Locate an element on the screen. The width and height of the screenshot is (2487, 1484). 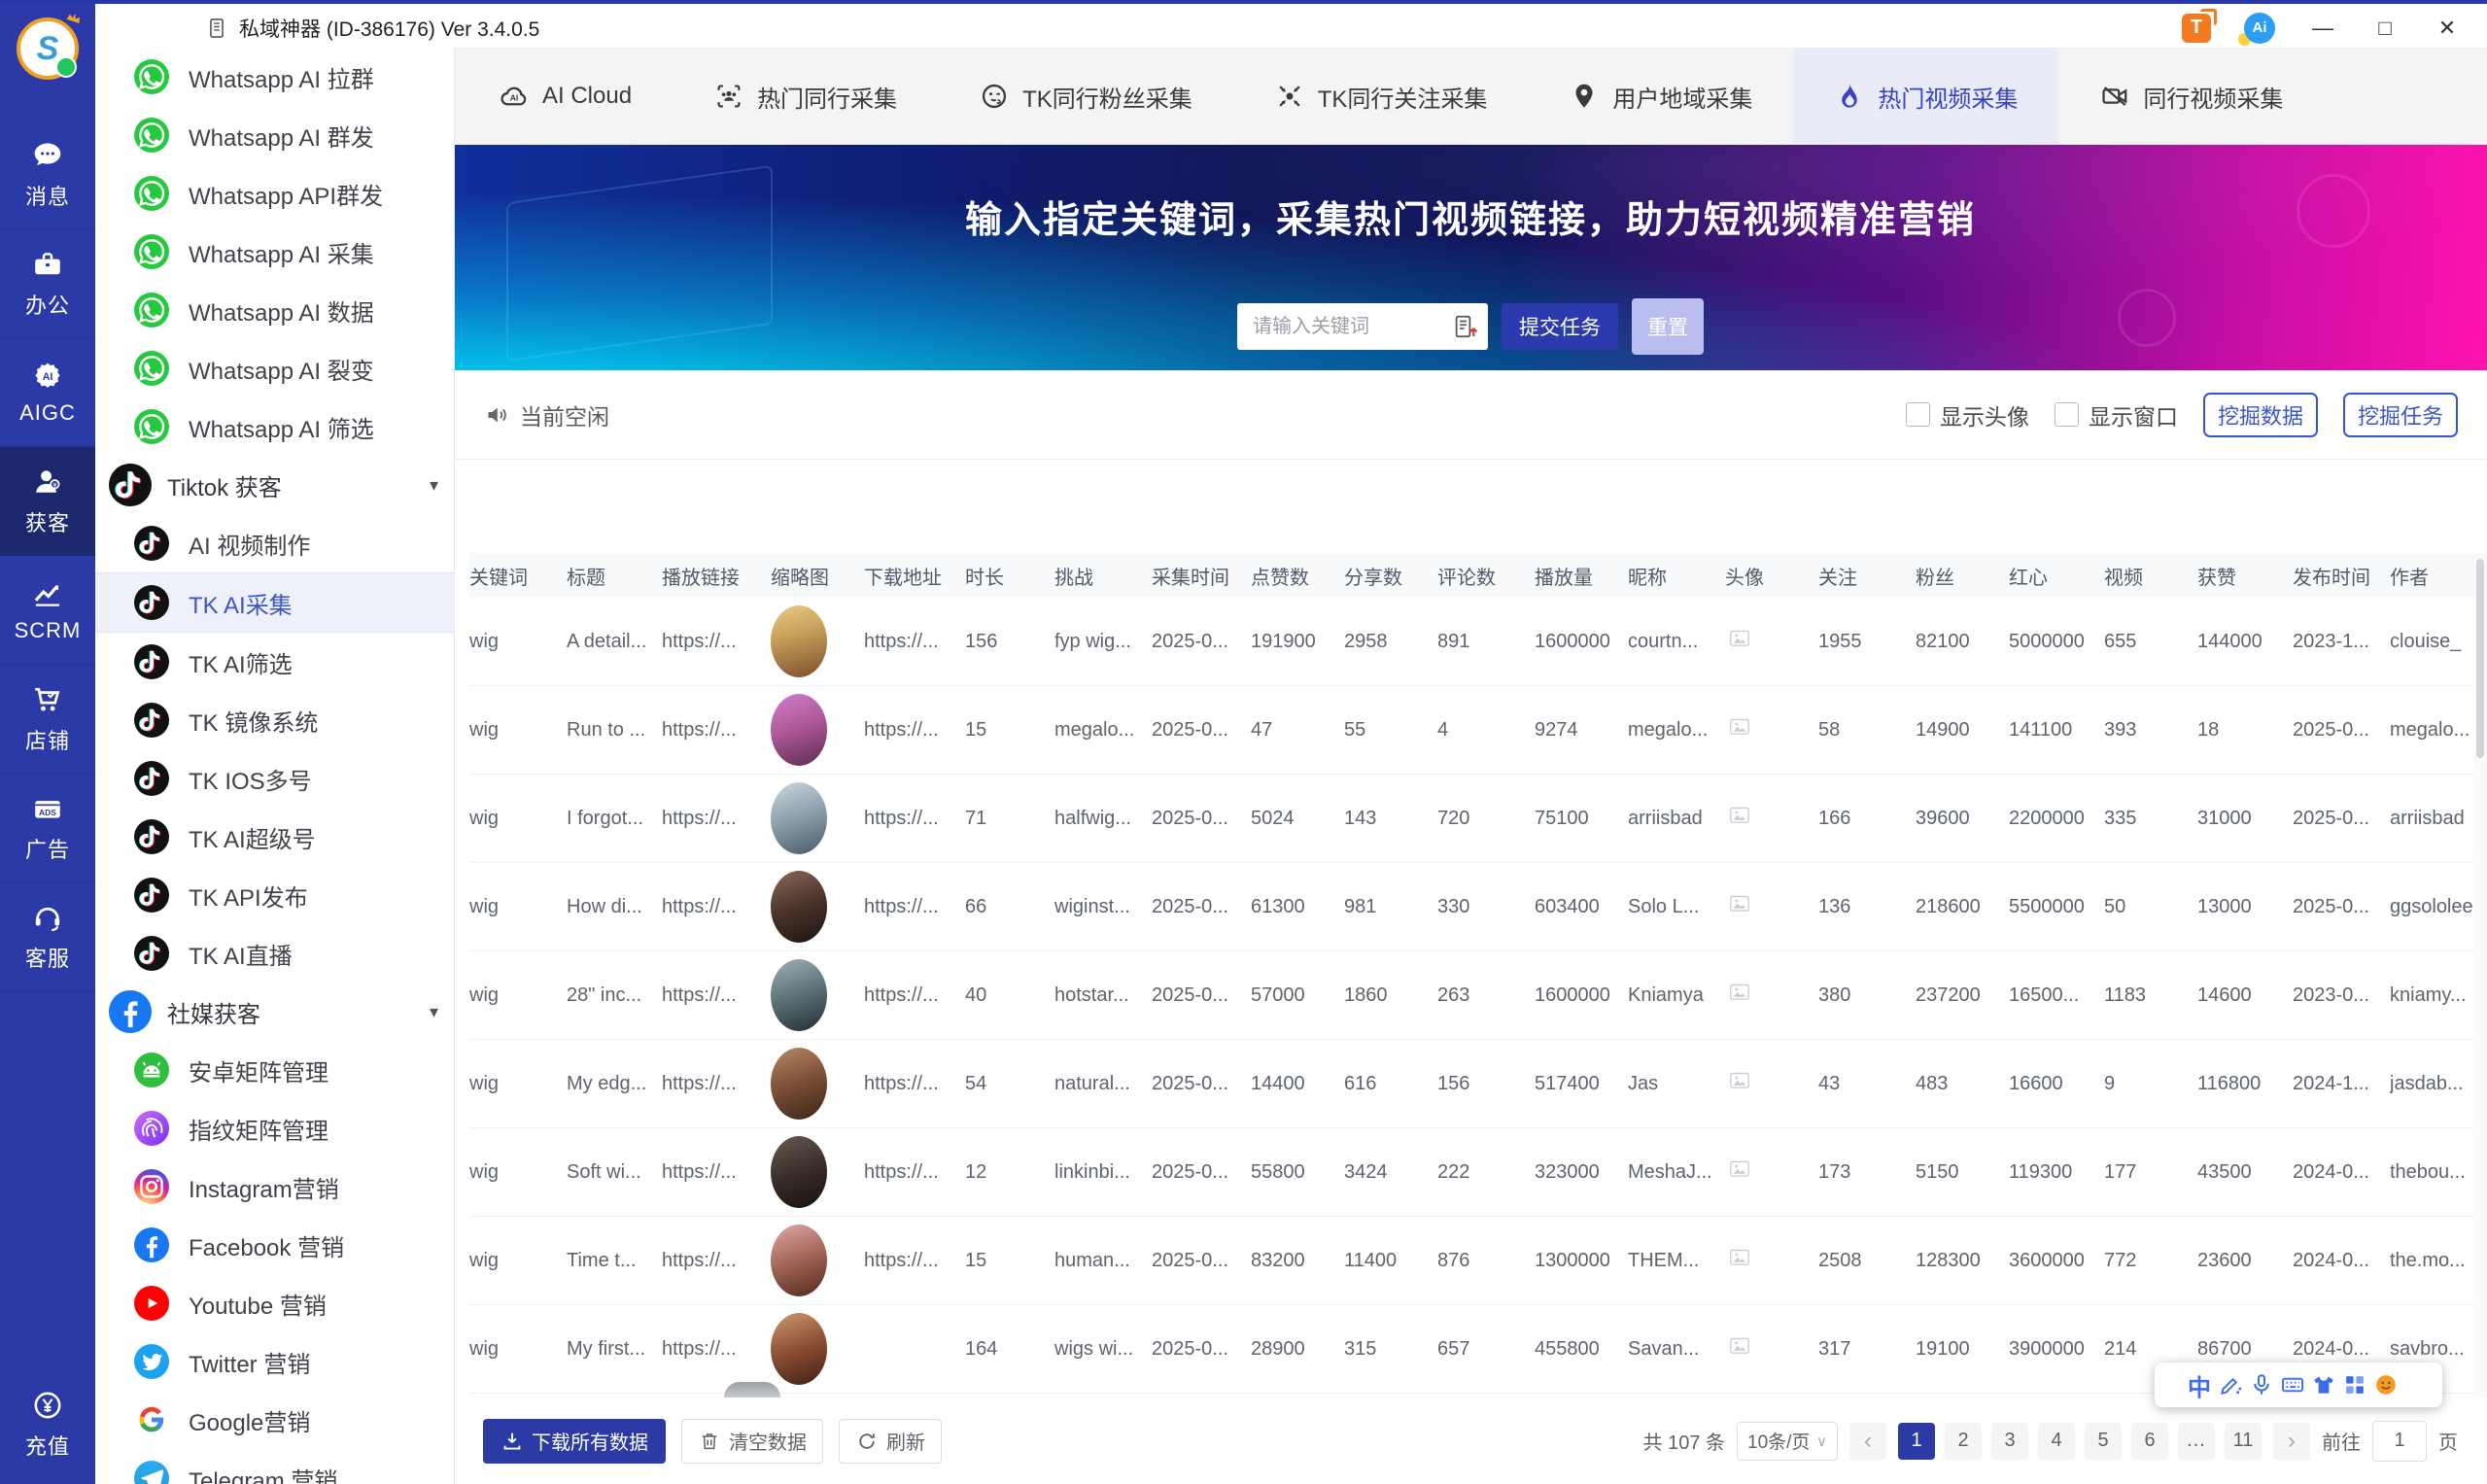
tab: 热门同行采集 is located at coordinates (805, 96).